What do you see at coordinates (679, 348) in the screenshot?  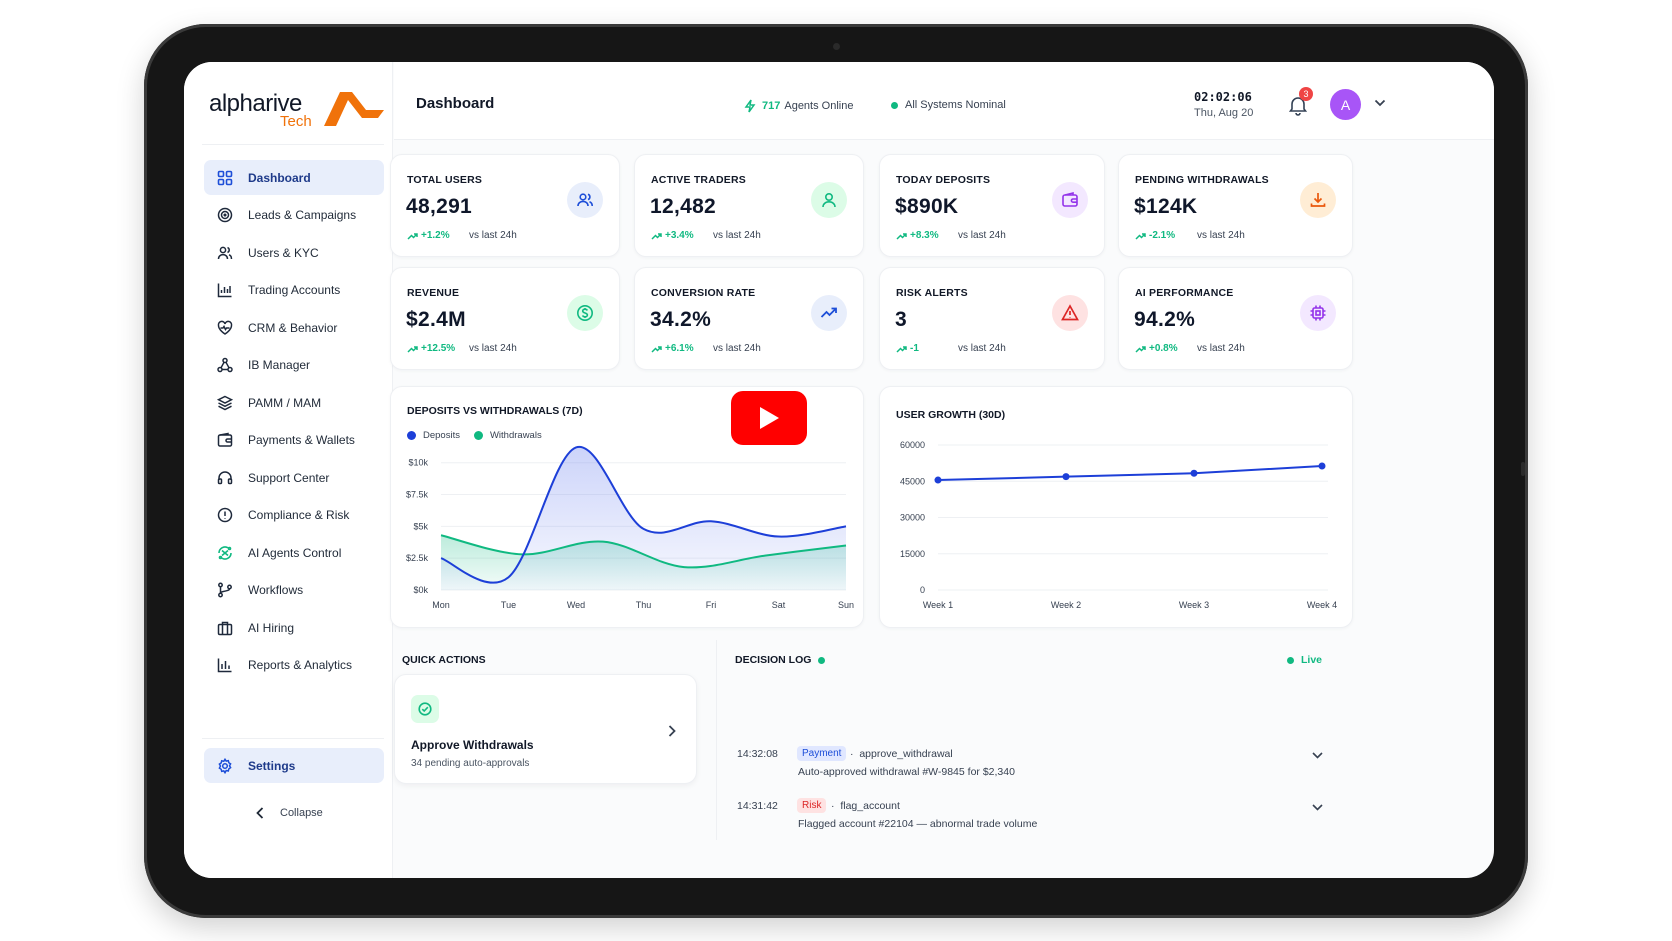 I see `stat-change-value: +6.1%` at bounding box center [679, 348].